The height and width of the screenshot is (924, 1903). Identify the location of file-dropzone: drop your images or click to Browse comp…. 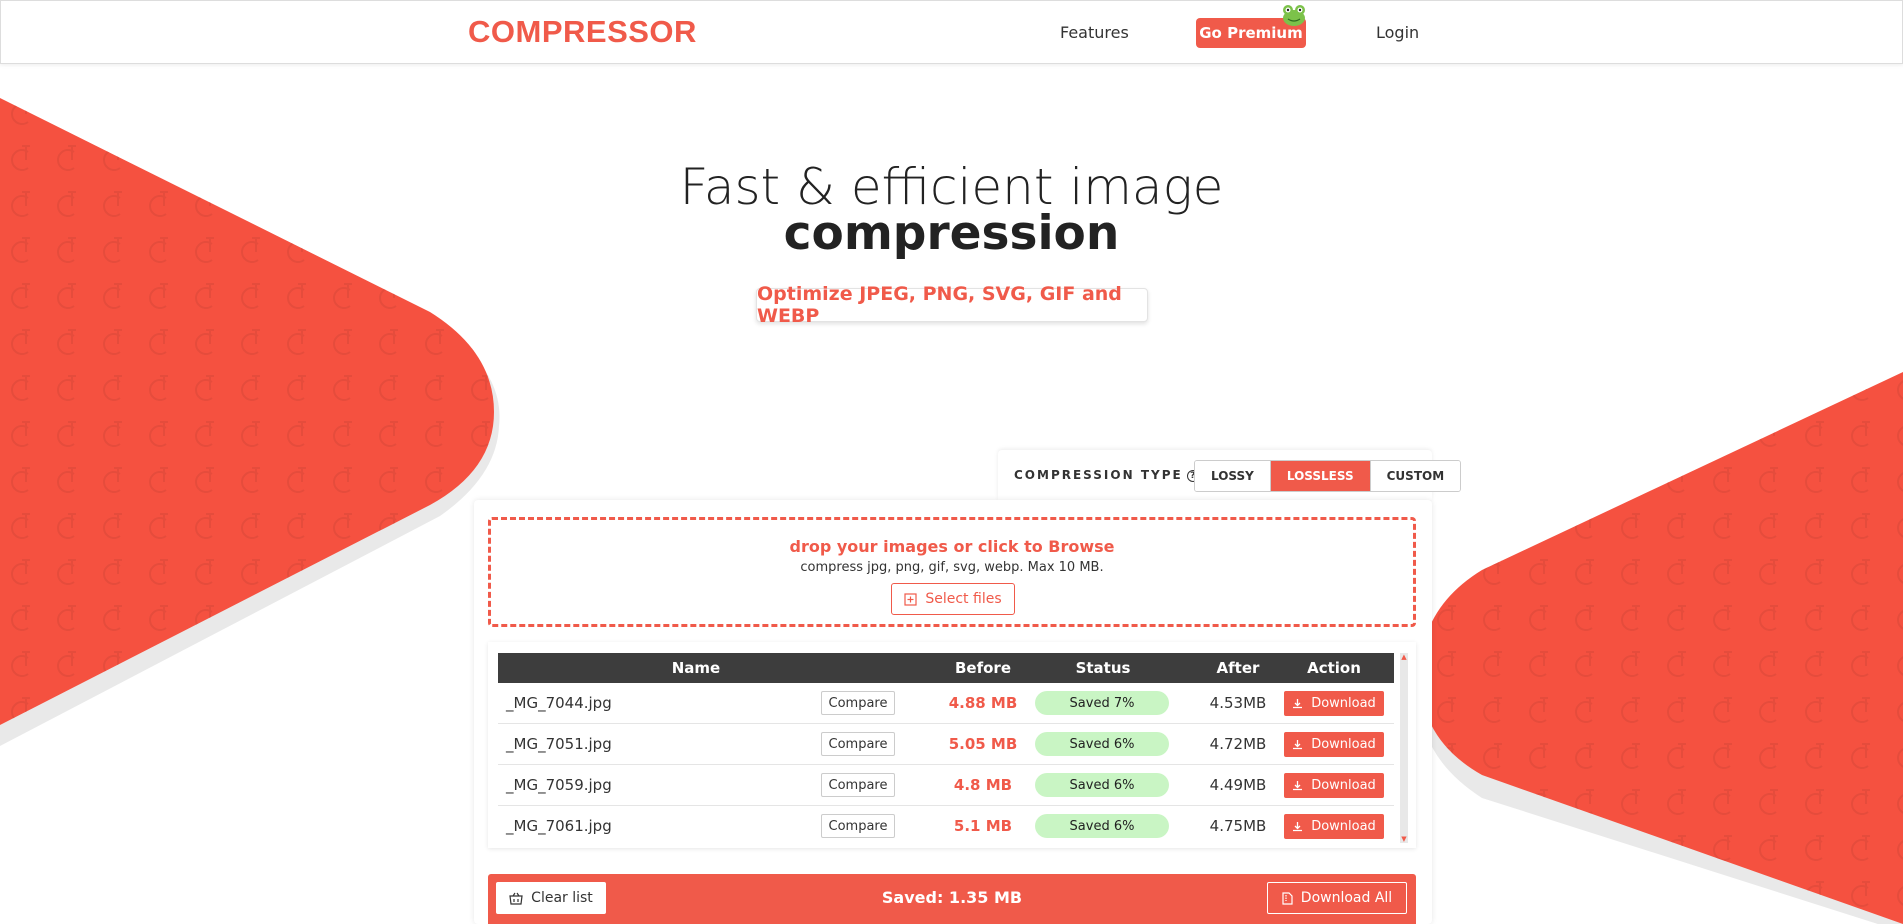
(952, 572).